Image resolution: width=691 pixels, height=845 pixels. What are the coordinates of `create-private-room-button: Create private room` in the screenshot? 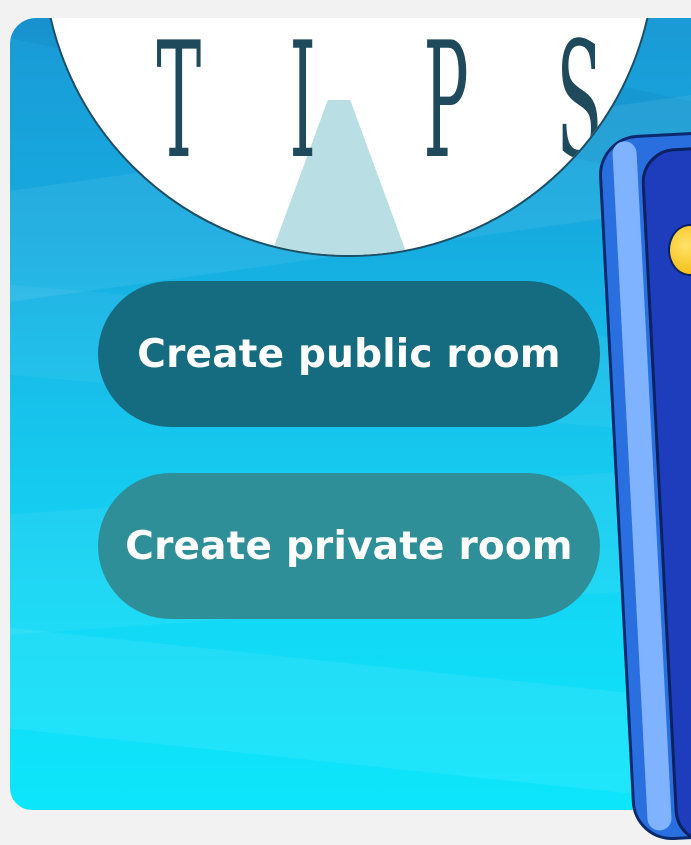 It's located at (349, 546).